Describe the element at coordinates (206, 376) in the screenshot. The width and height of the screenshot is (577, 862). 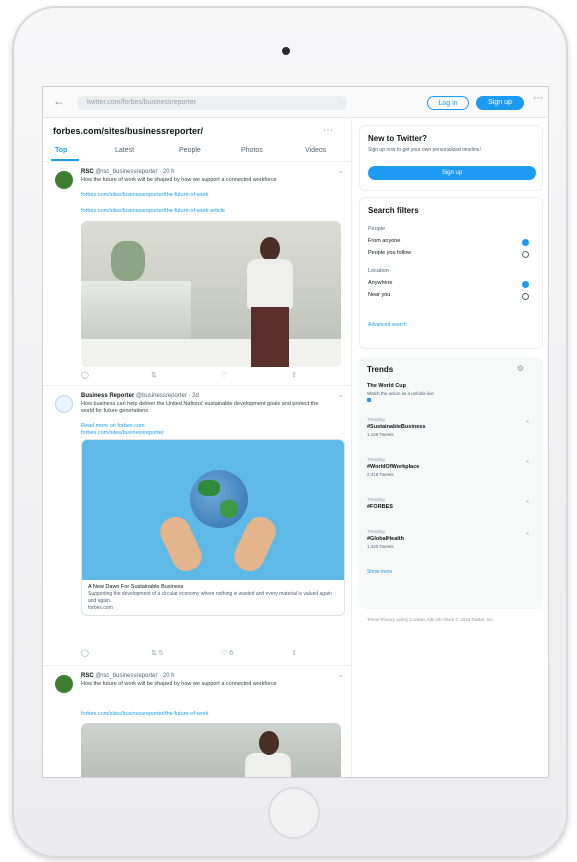
I see `tweet-actions: ◯ ⇅ ♡ ⇧` at that location.